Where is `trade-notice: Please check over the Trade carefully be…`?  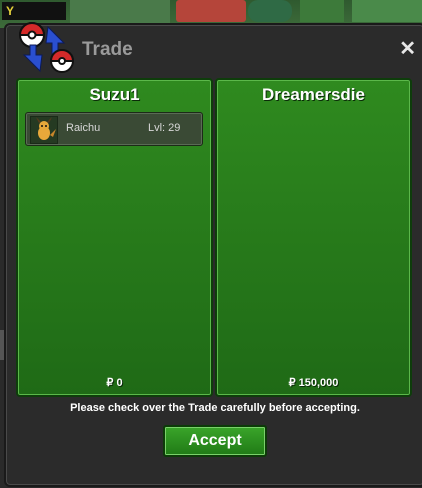 trade-notice: Please check over the Trade carefully be… is located at coordinates (215, 408).